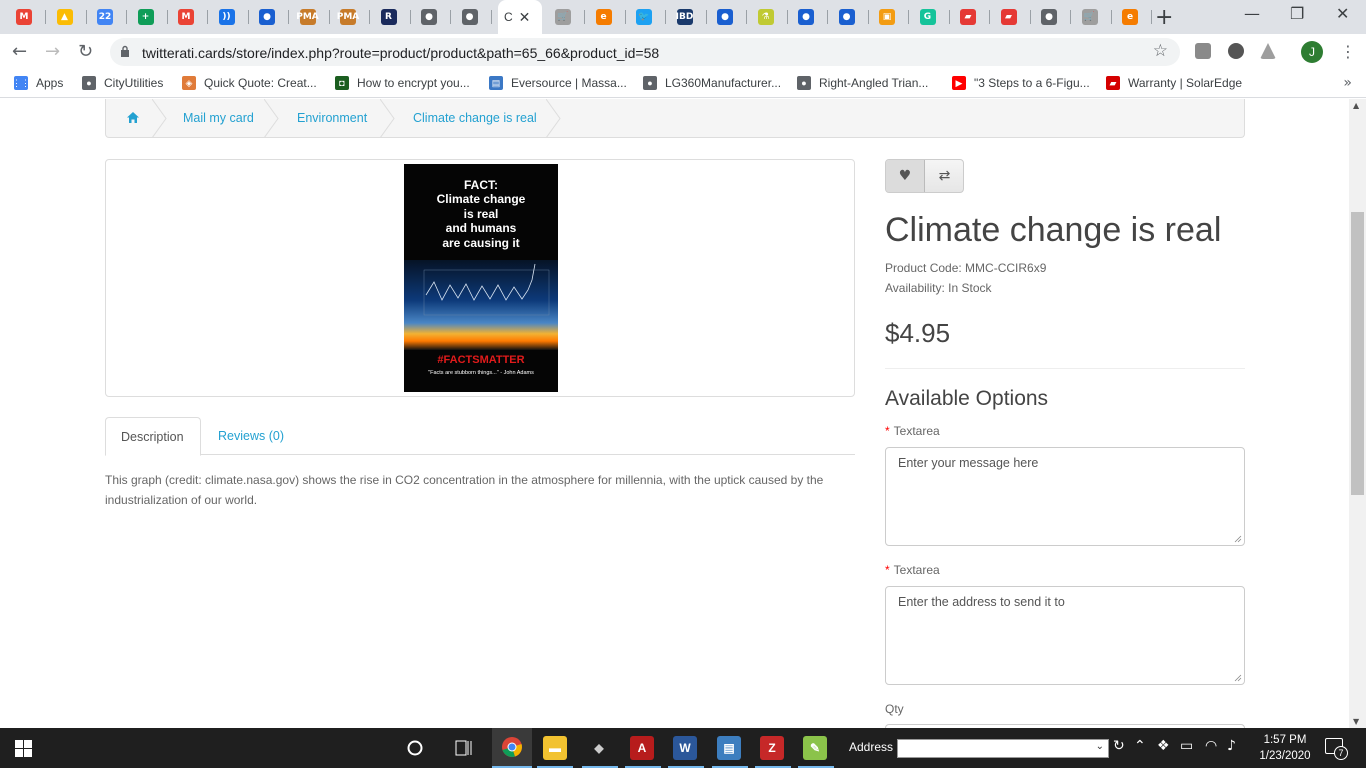 Image resolution: width=1366 pixels, height=768 pixels. I want to click on address-go-icon: ↻, so click(1119, 746).